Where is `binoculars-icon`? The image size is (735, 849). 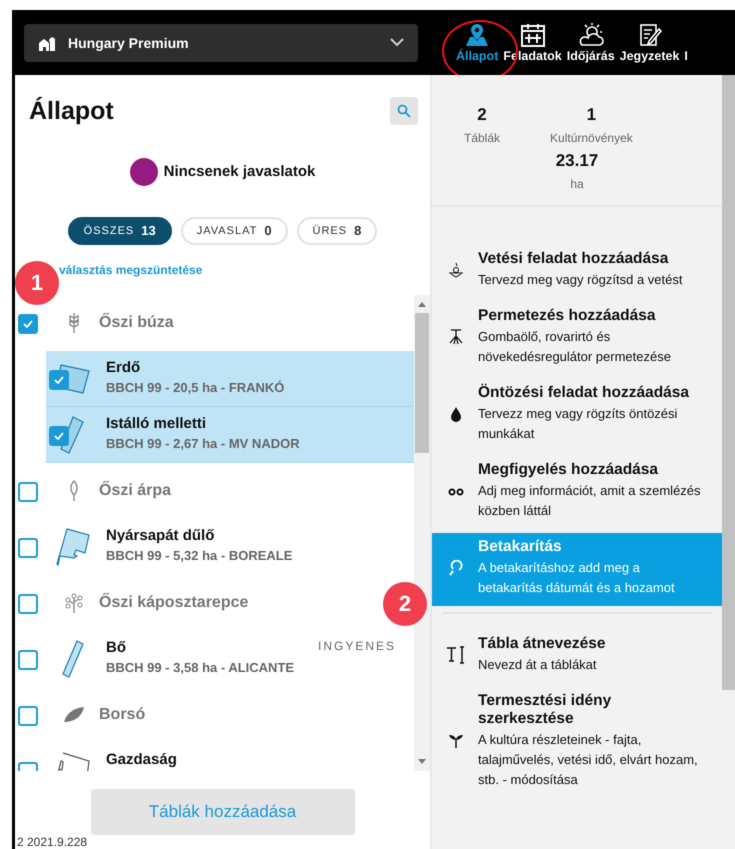
binoculars-icon is located at coordinates (456, 491).